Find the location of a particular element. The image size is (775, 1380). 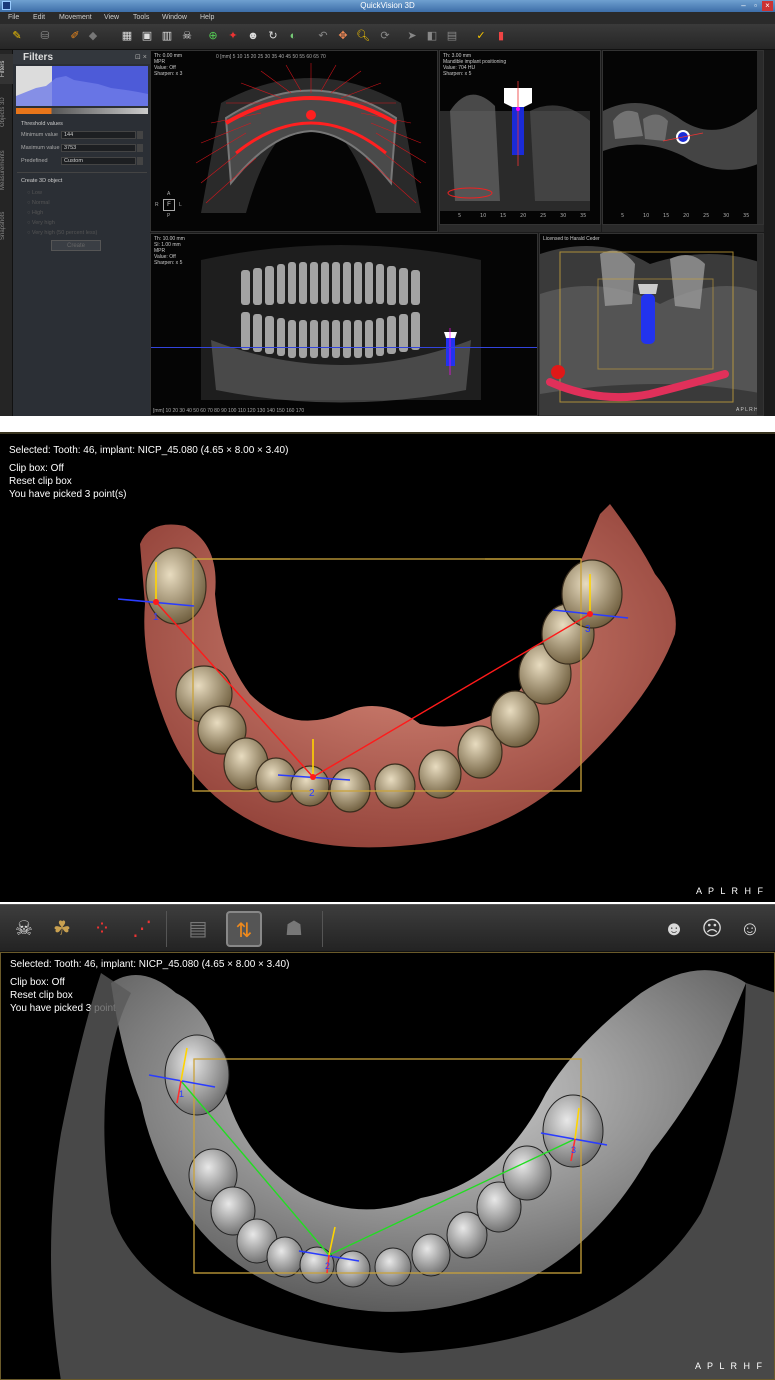

skull-front-view-icon: ☻ is located at coordinates (674, 929).